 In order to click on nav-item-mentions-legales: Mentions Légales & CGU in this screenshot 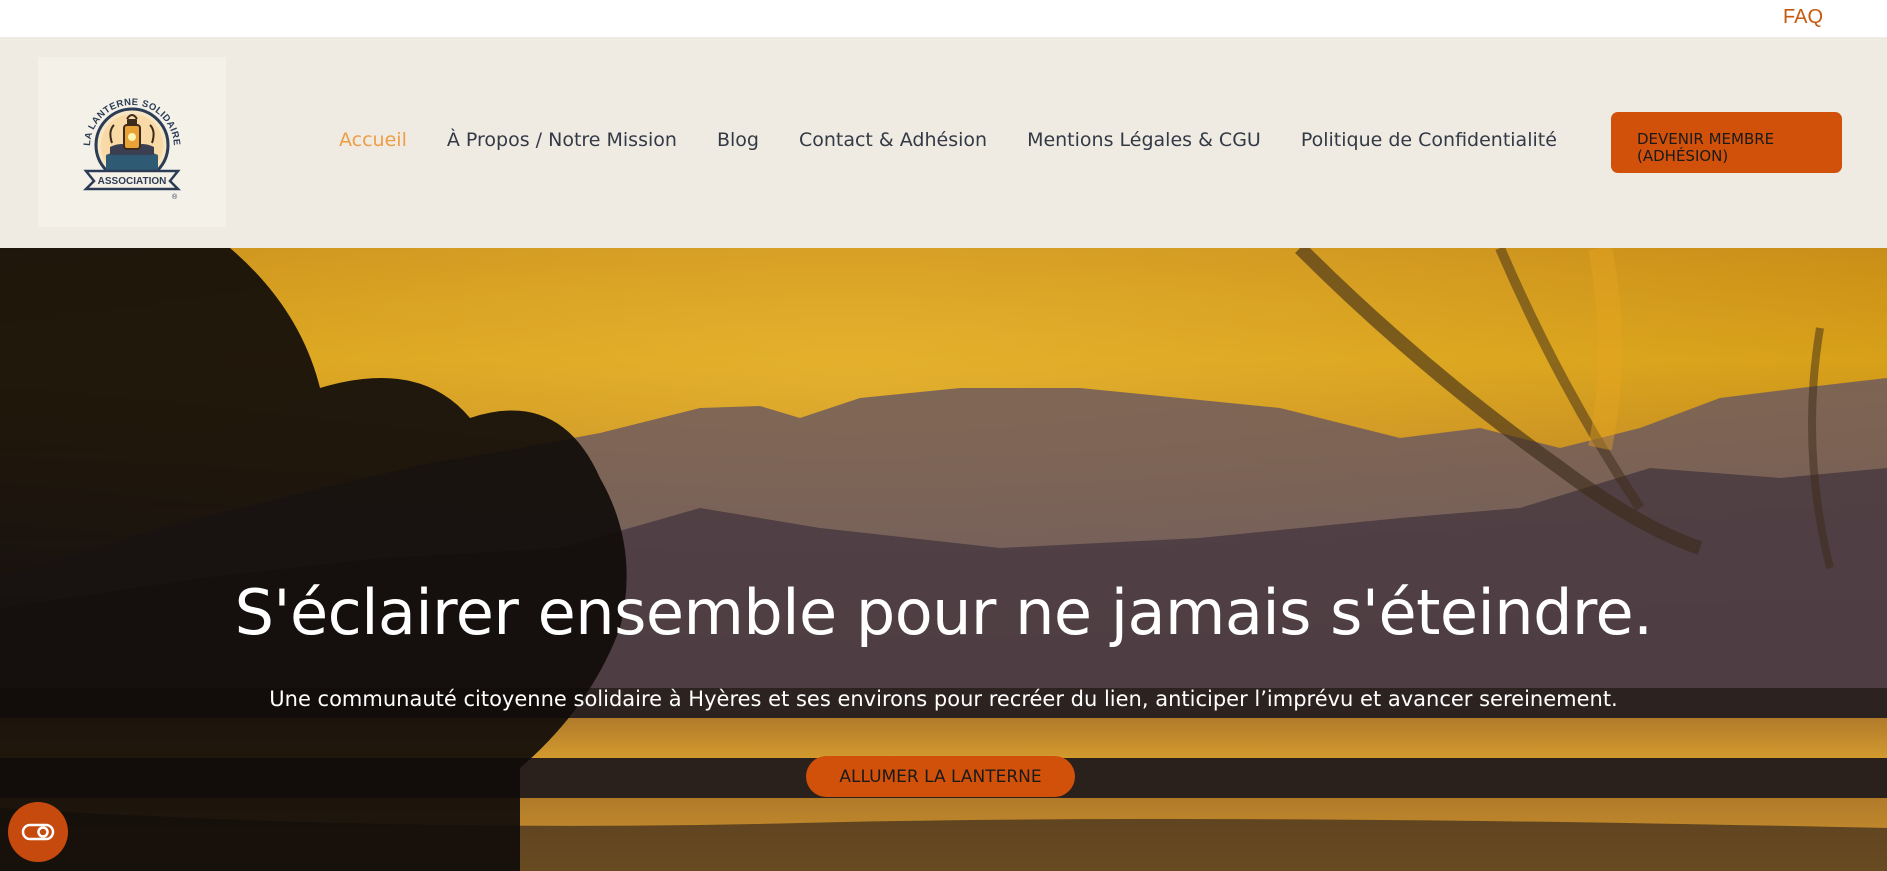, I will do `click(1144, 140)`.